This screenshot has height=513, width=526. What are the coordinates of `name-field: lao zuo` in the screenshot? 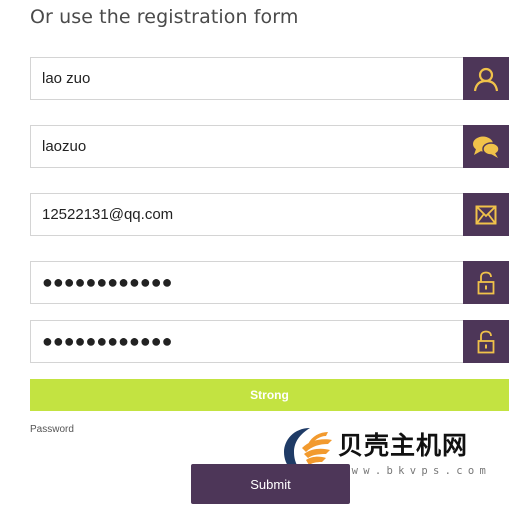 It's located at (269, 78).